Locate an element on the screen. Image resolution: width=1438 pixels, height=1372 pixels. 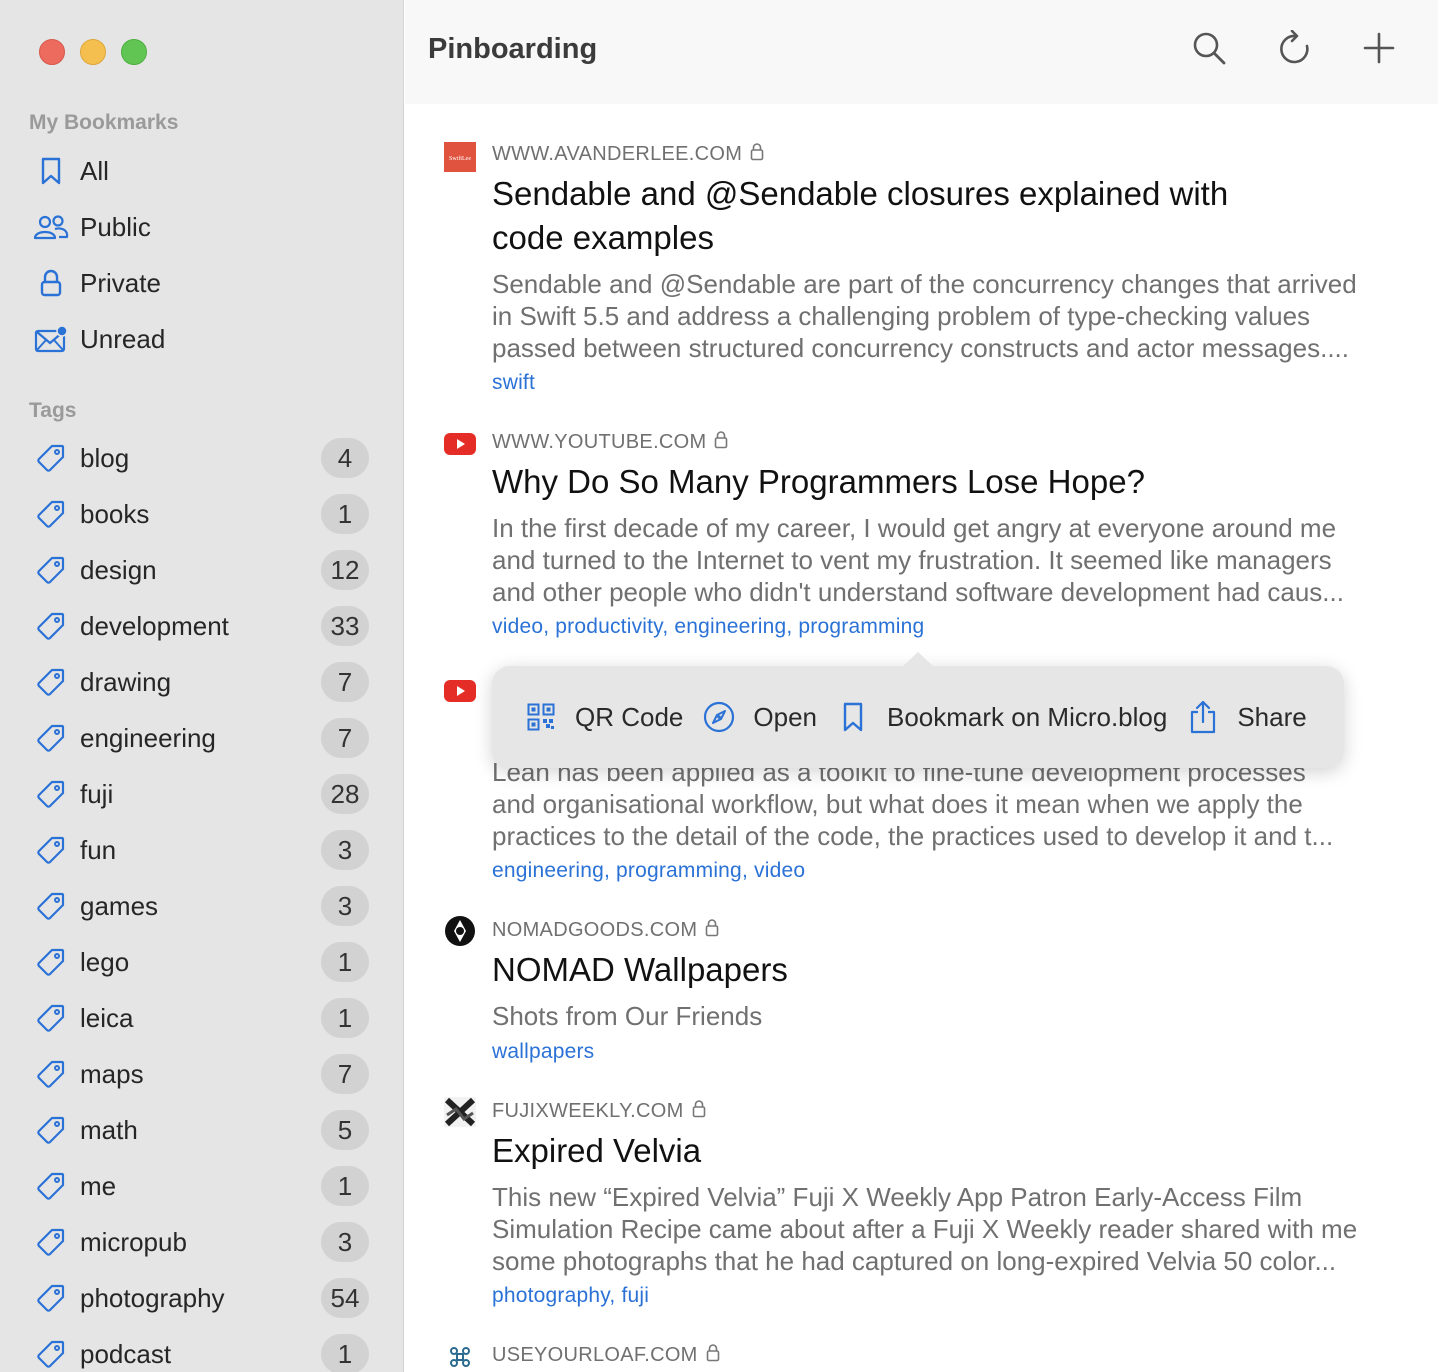
tag-count-badge: 28 is located at coordinates (345, 794).